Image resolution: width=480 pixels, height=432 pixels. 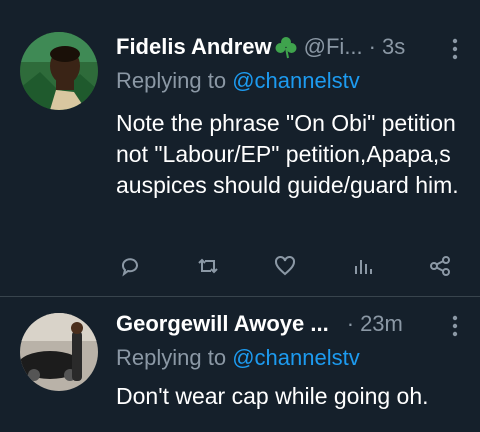 I want to click on avatar-georgewill, so click(x=59, y=352).